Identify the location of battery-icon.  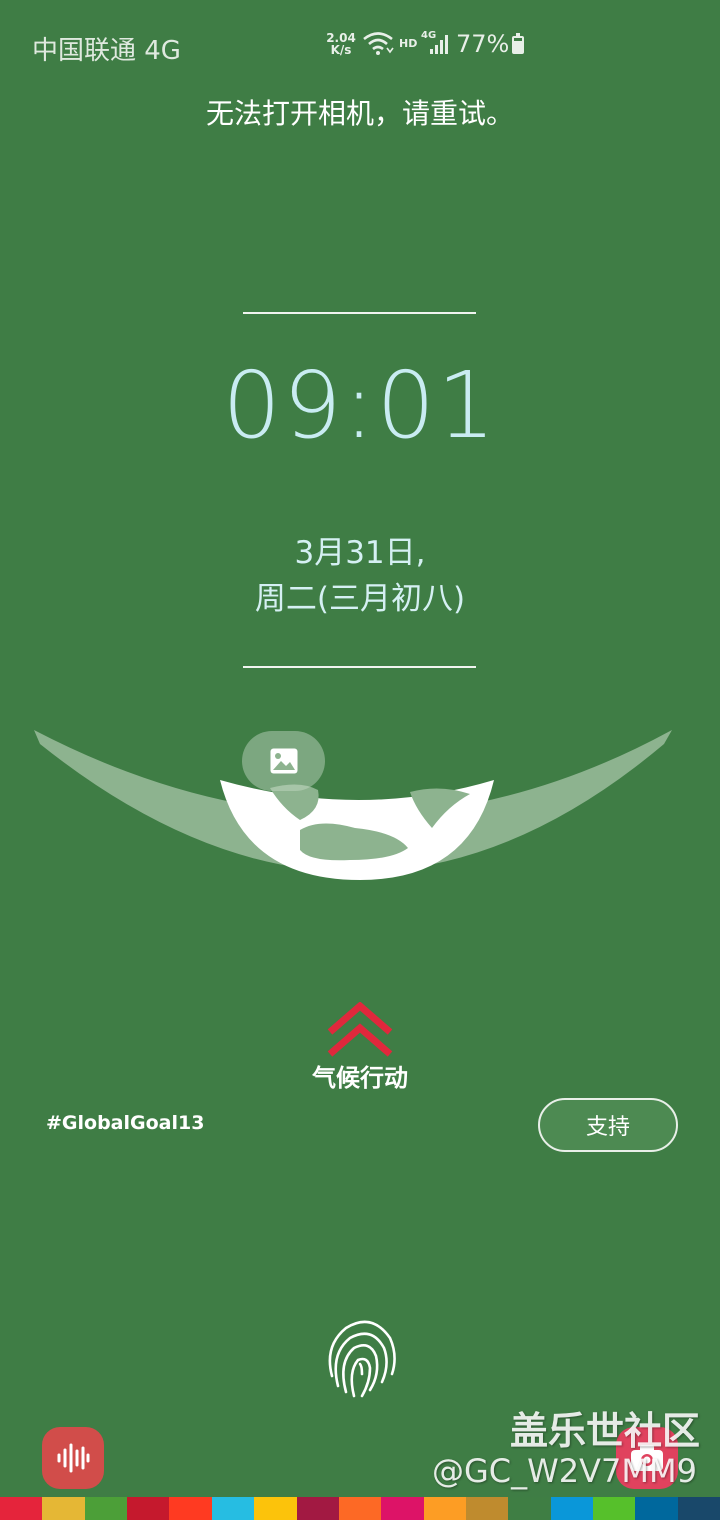
(518, 43).